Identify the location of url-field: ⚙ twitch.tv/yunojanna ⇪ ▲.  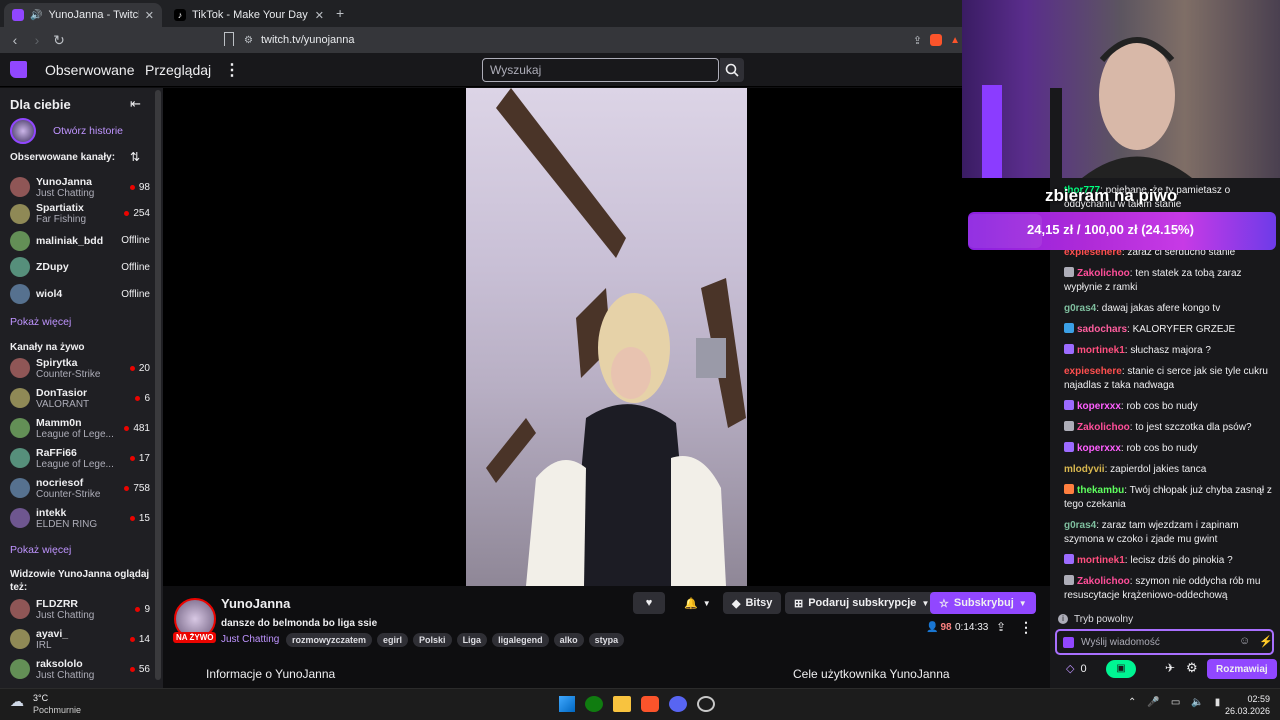
(602, 40).